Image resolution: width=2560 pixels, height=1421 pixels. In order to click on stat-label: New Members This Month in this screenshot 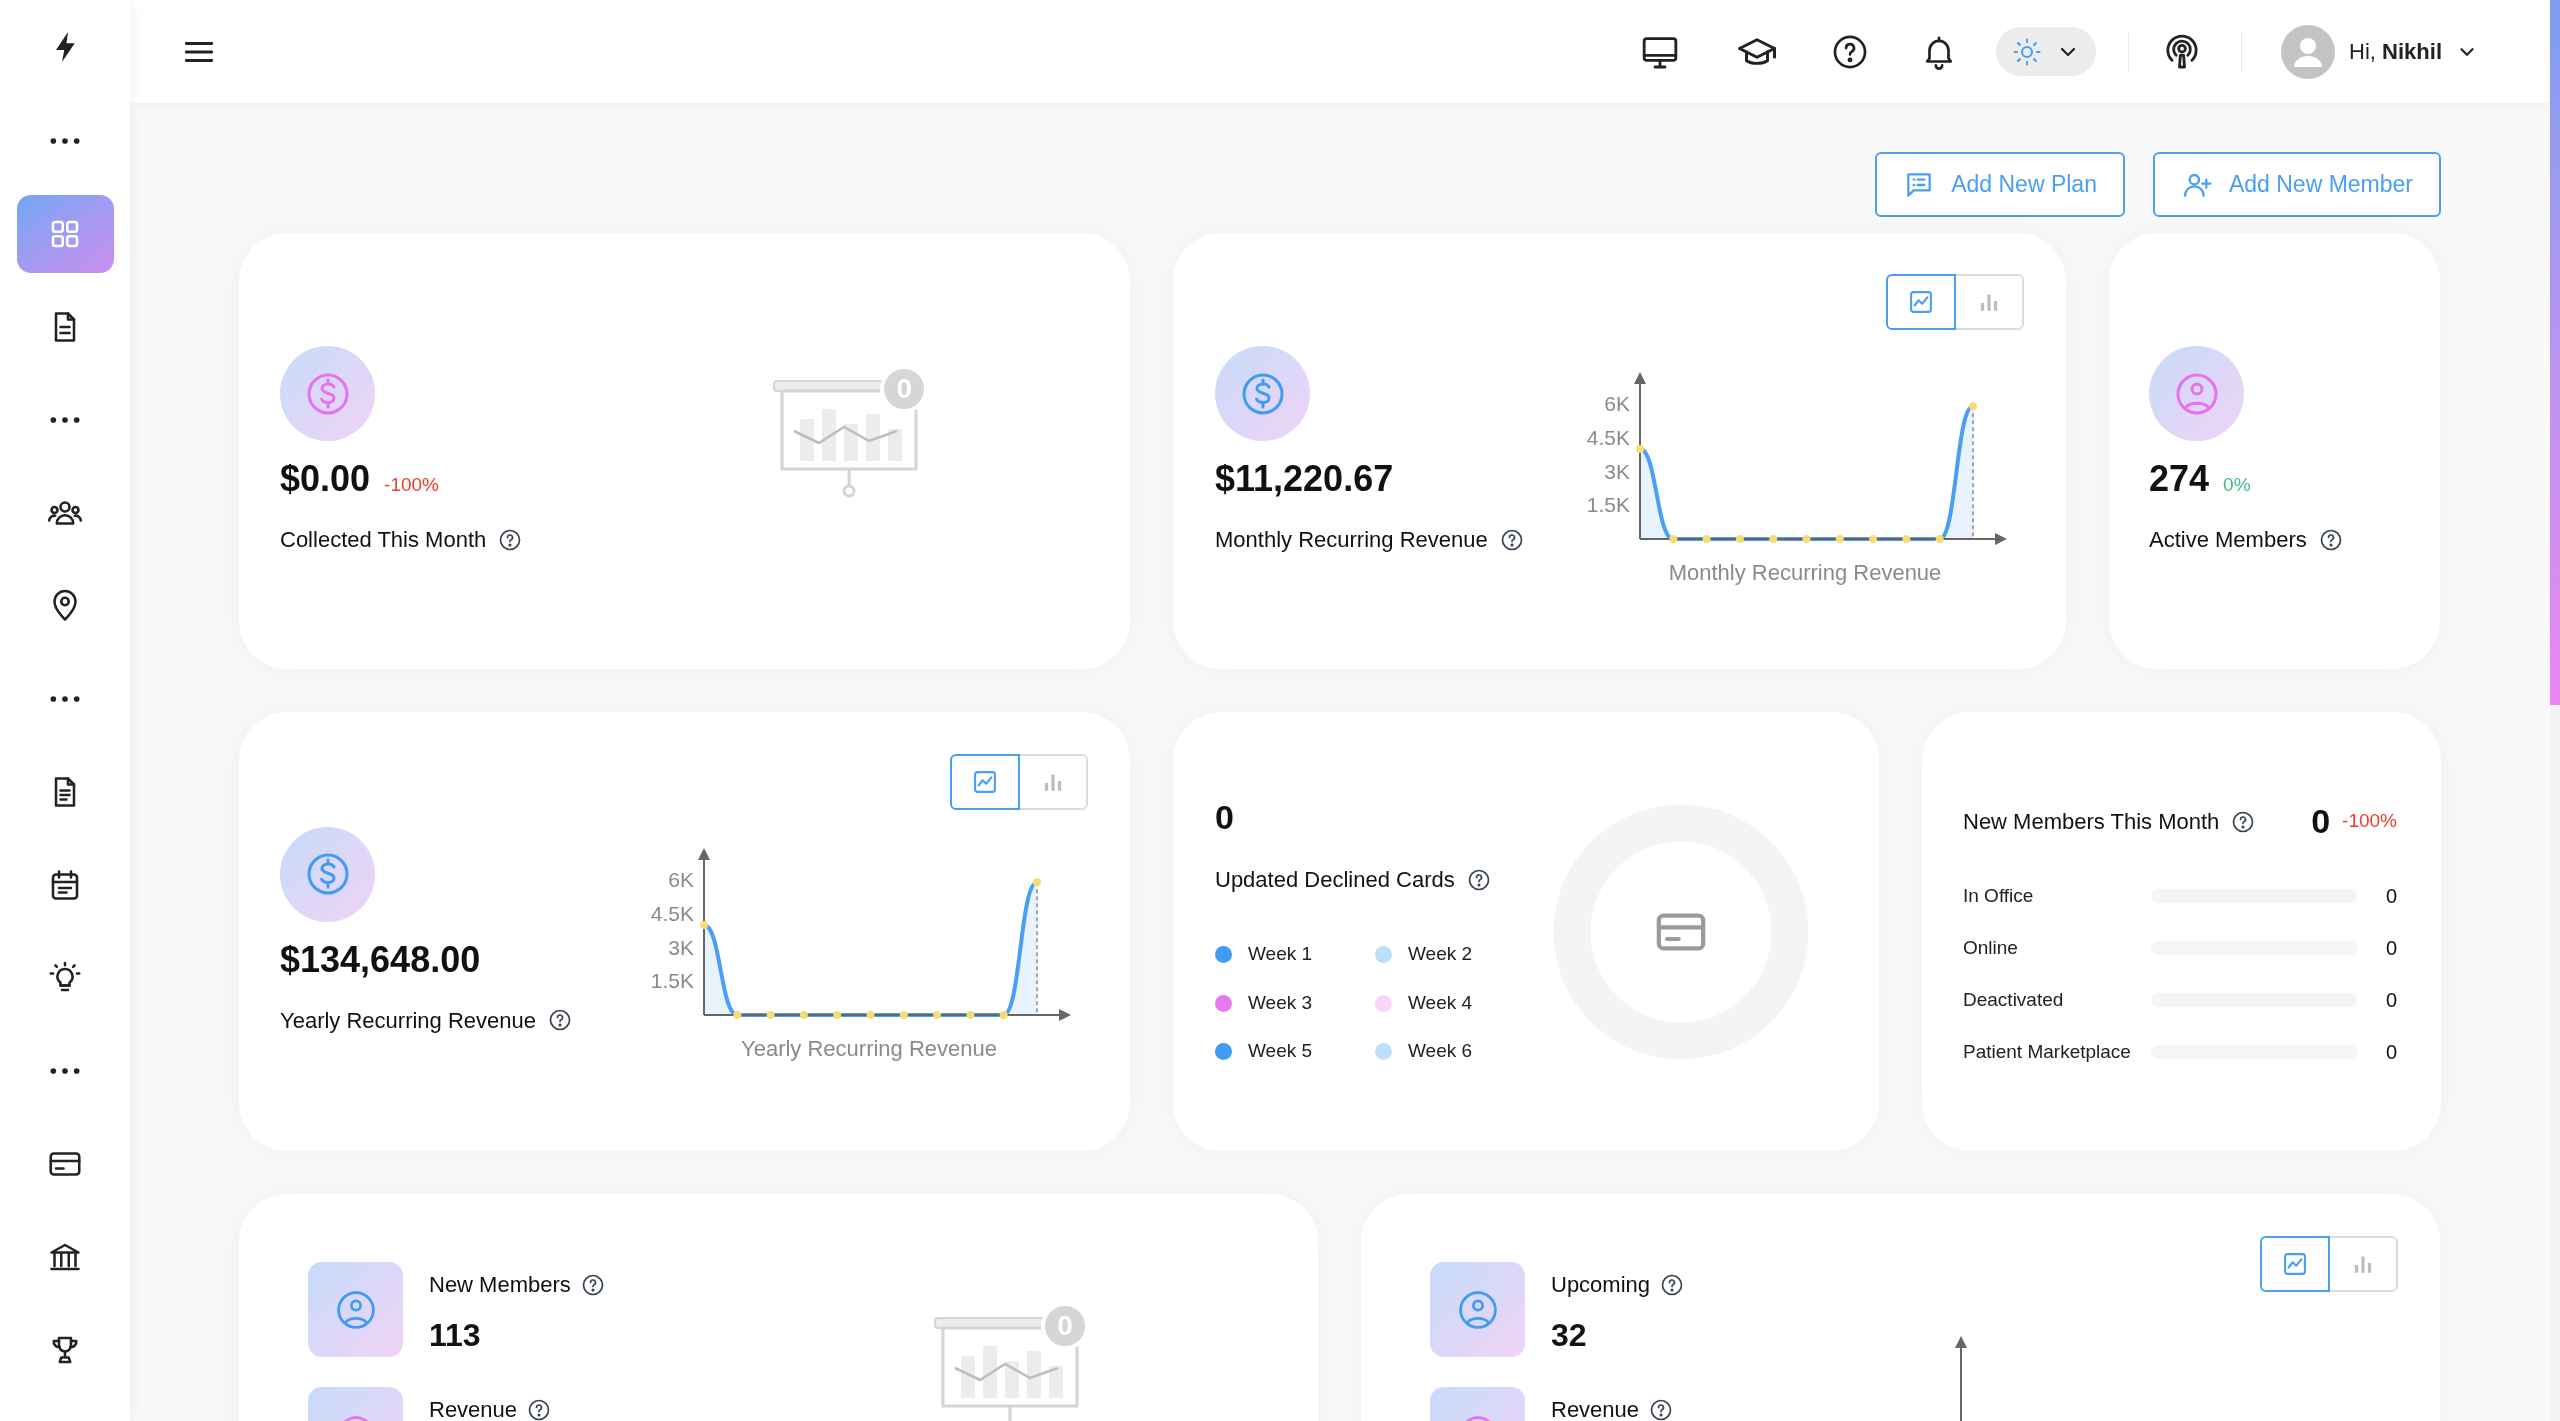, I will do `click(2091, 822)`.